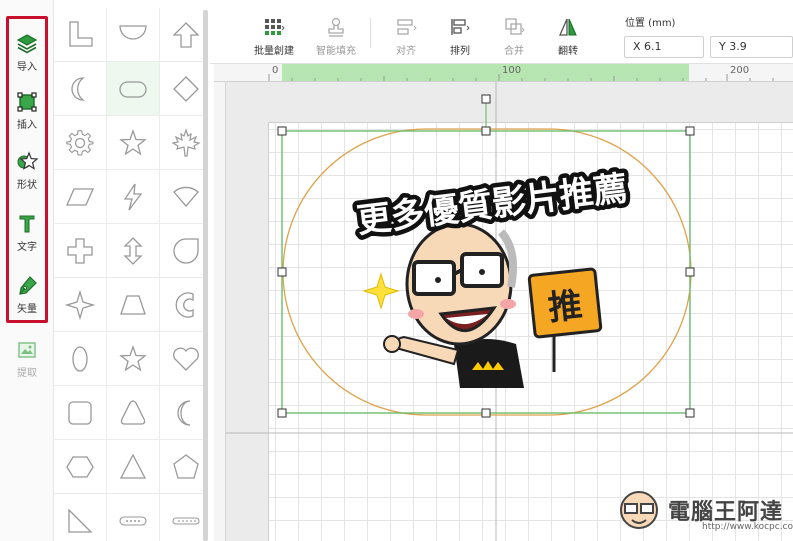 This screenshot has height=541, width=793. I want to click on star-outline-shape-icon, so click(133, 142).